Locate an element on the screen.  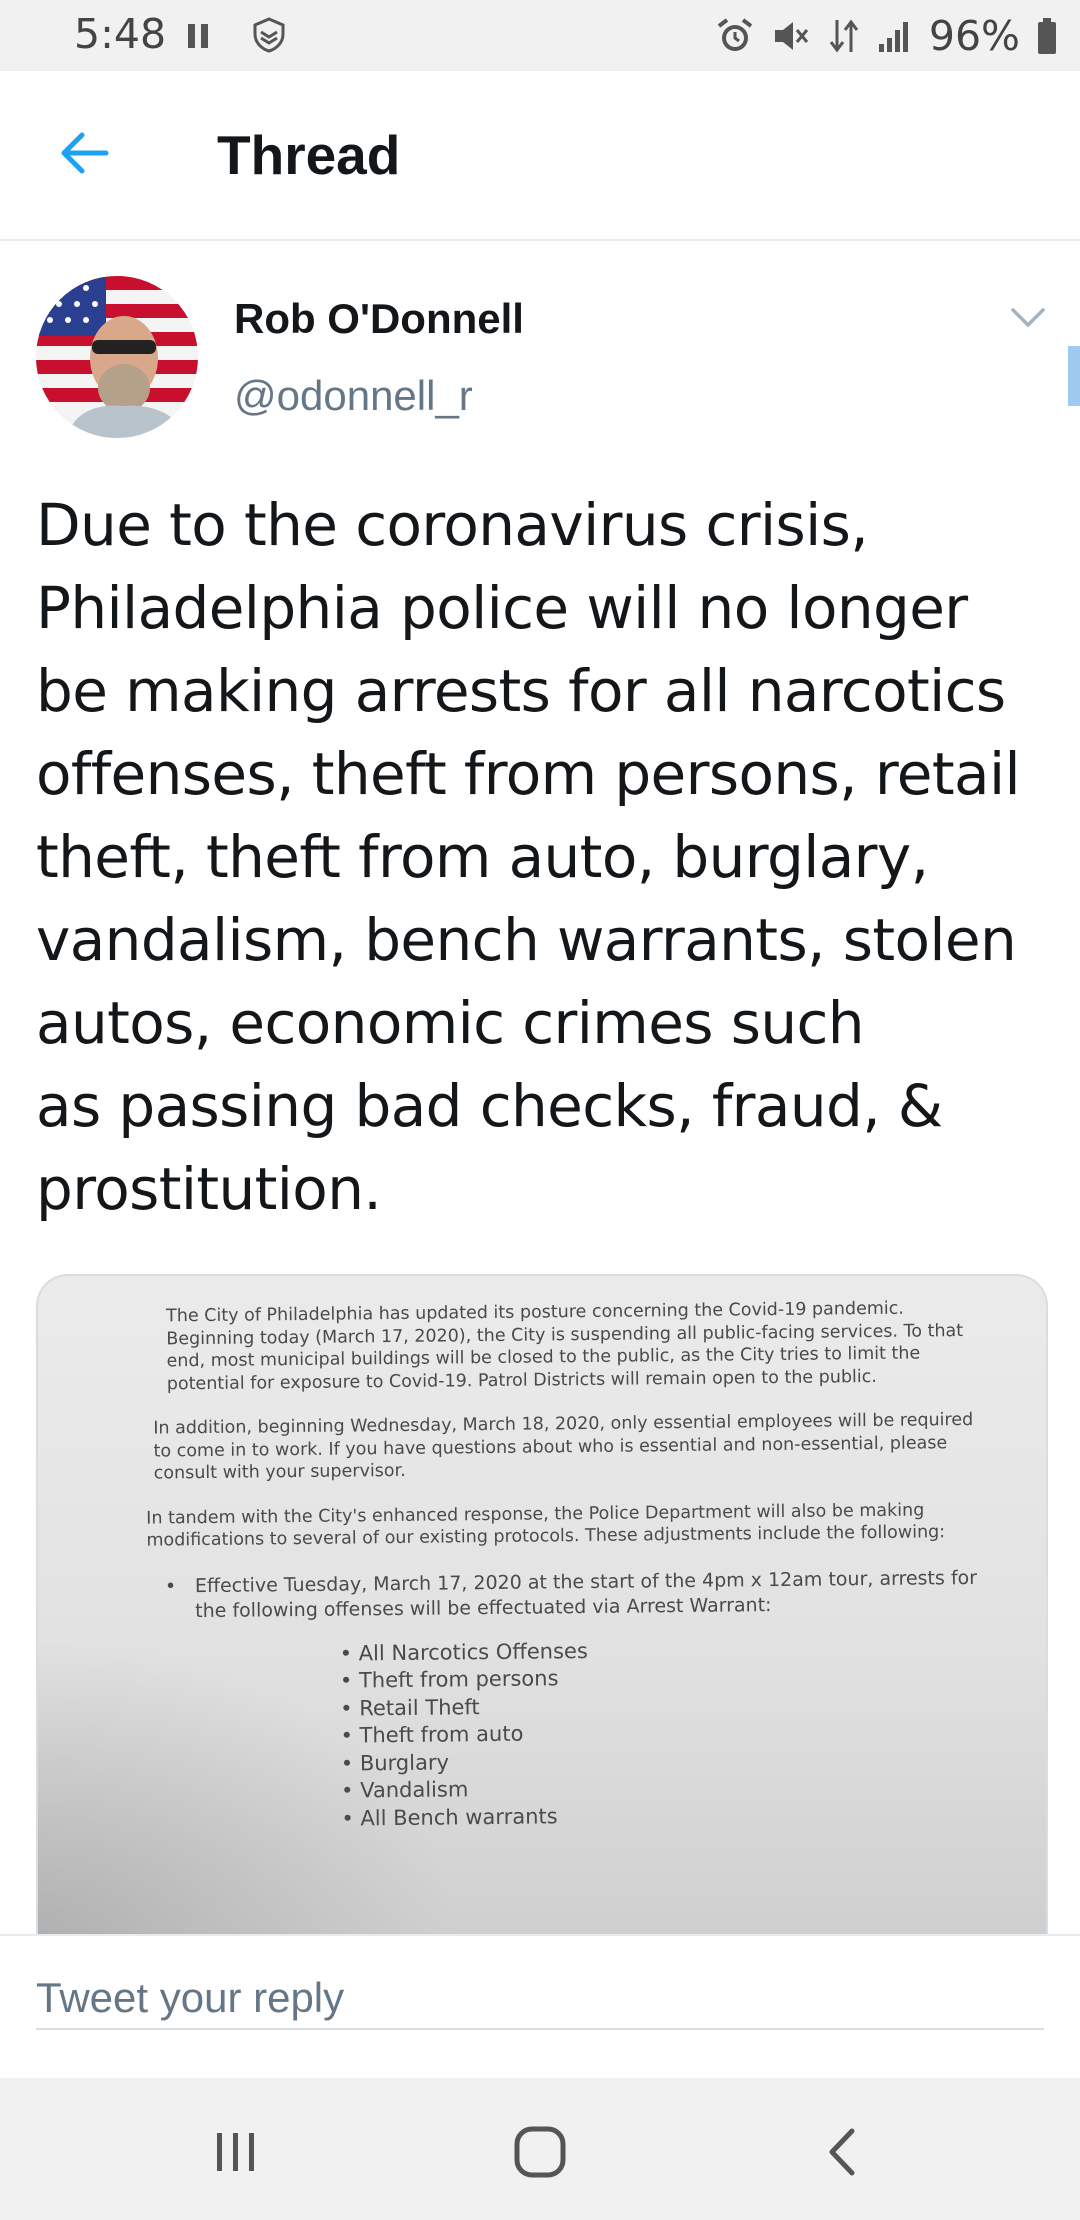
battery-percent: 96% is located at coordinates (974, 36).